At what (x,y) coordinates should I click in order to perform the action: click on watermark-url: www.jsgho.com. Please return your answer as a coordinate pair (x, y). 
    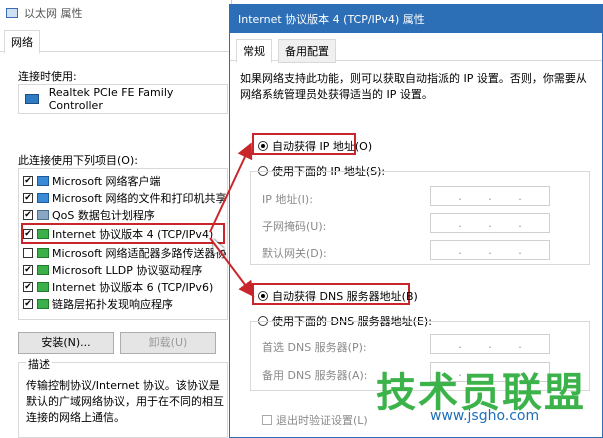
    Looking at the image, I should click on (485, 416).